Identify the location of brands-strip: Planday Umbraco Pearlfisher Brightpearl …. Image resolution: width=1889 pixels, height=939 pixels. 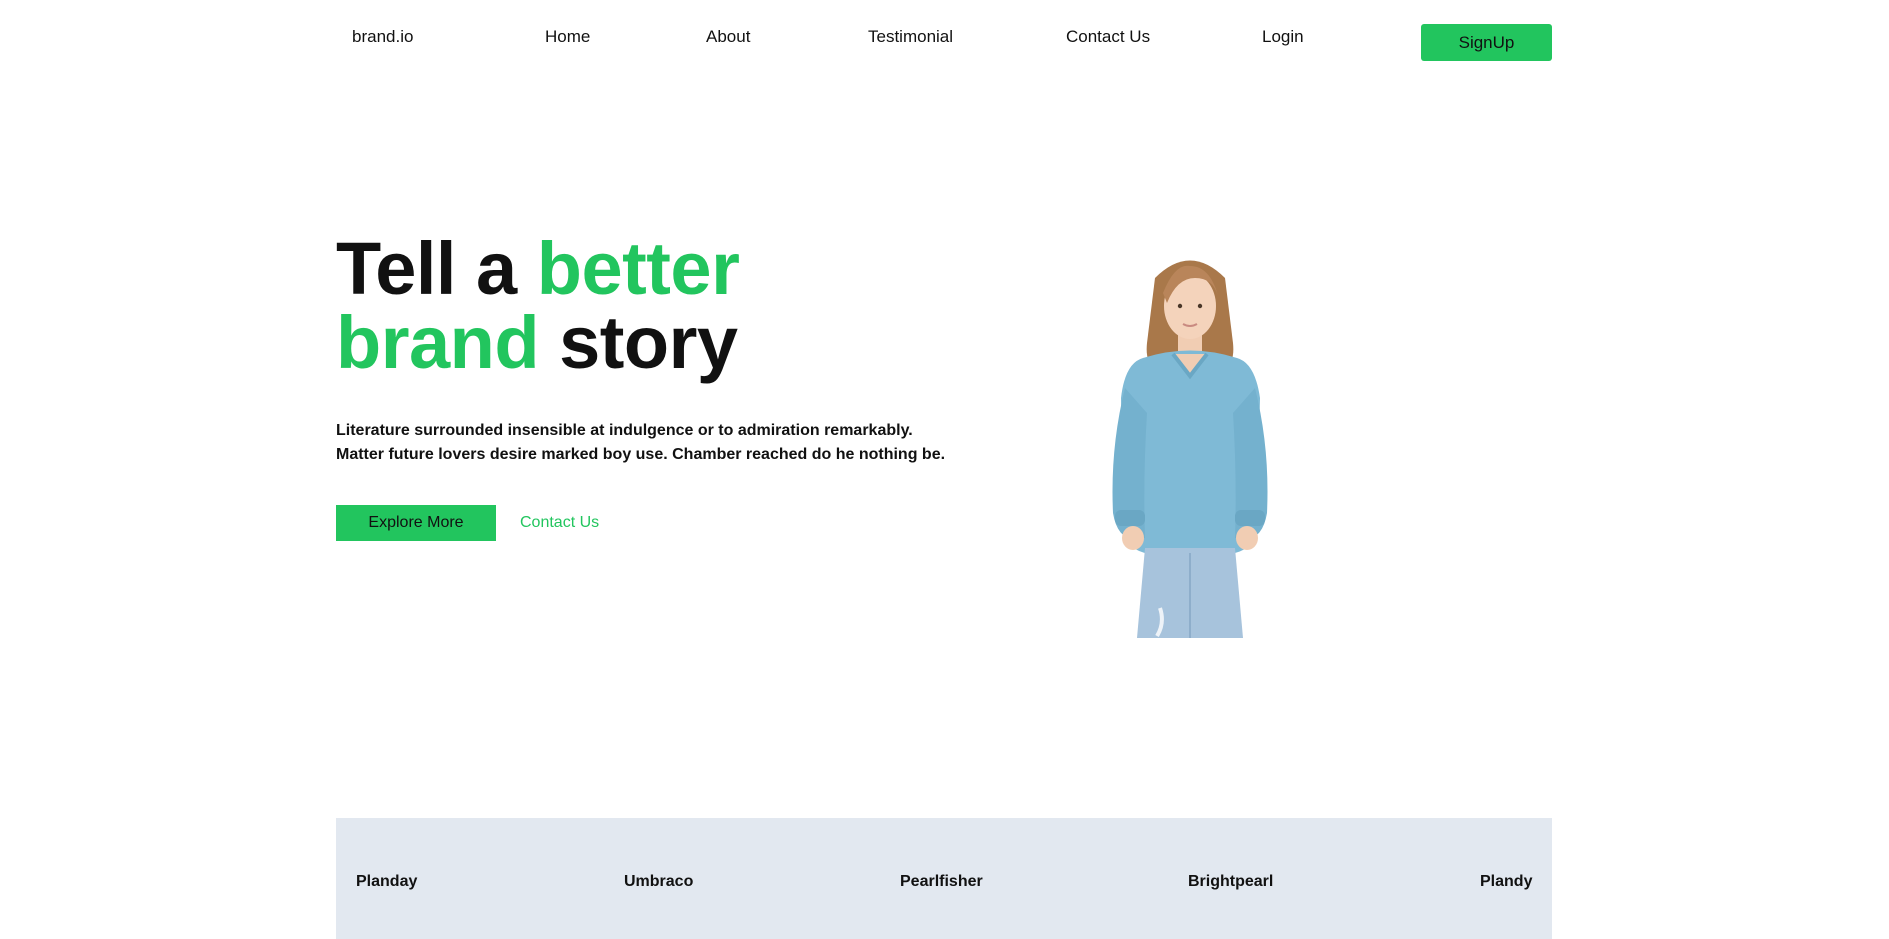
(944, 878).